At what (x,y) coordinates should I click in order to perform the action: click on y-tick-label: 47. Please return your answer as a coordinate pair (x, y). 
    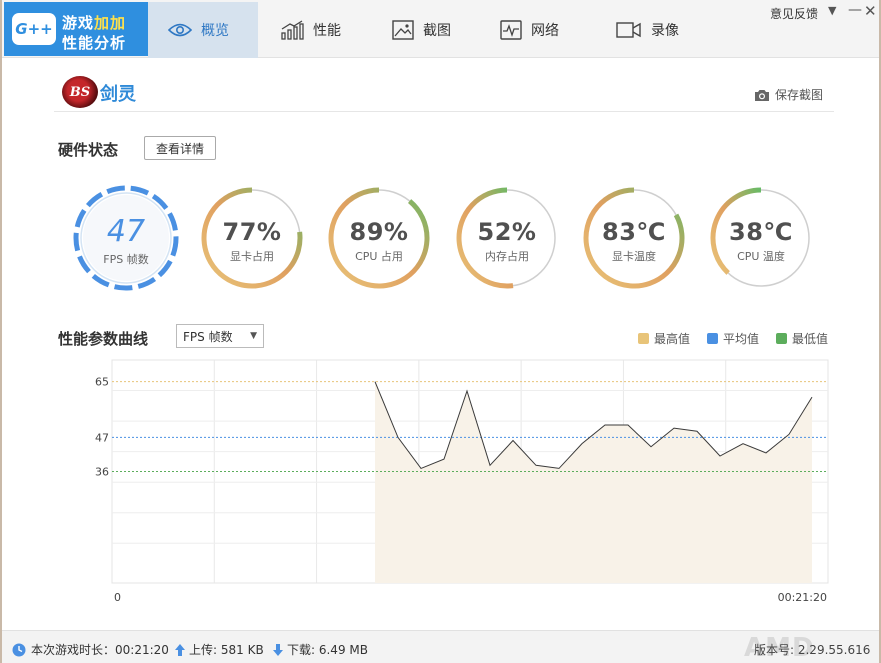
    Looking at the image, I should click on (102, 437).